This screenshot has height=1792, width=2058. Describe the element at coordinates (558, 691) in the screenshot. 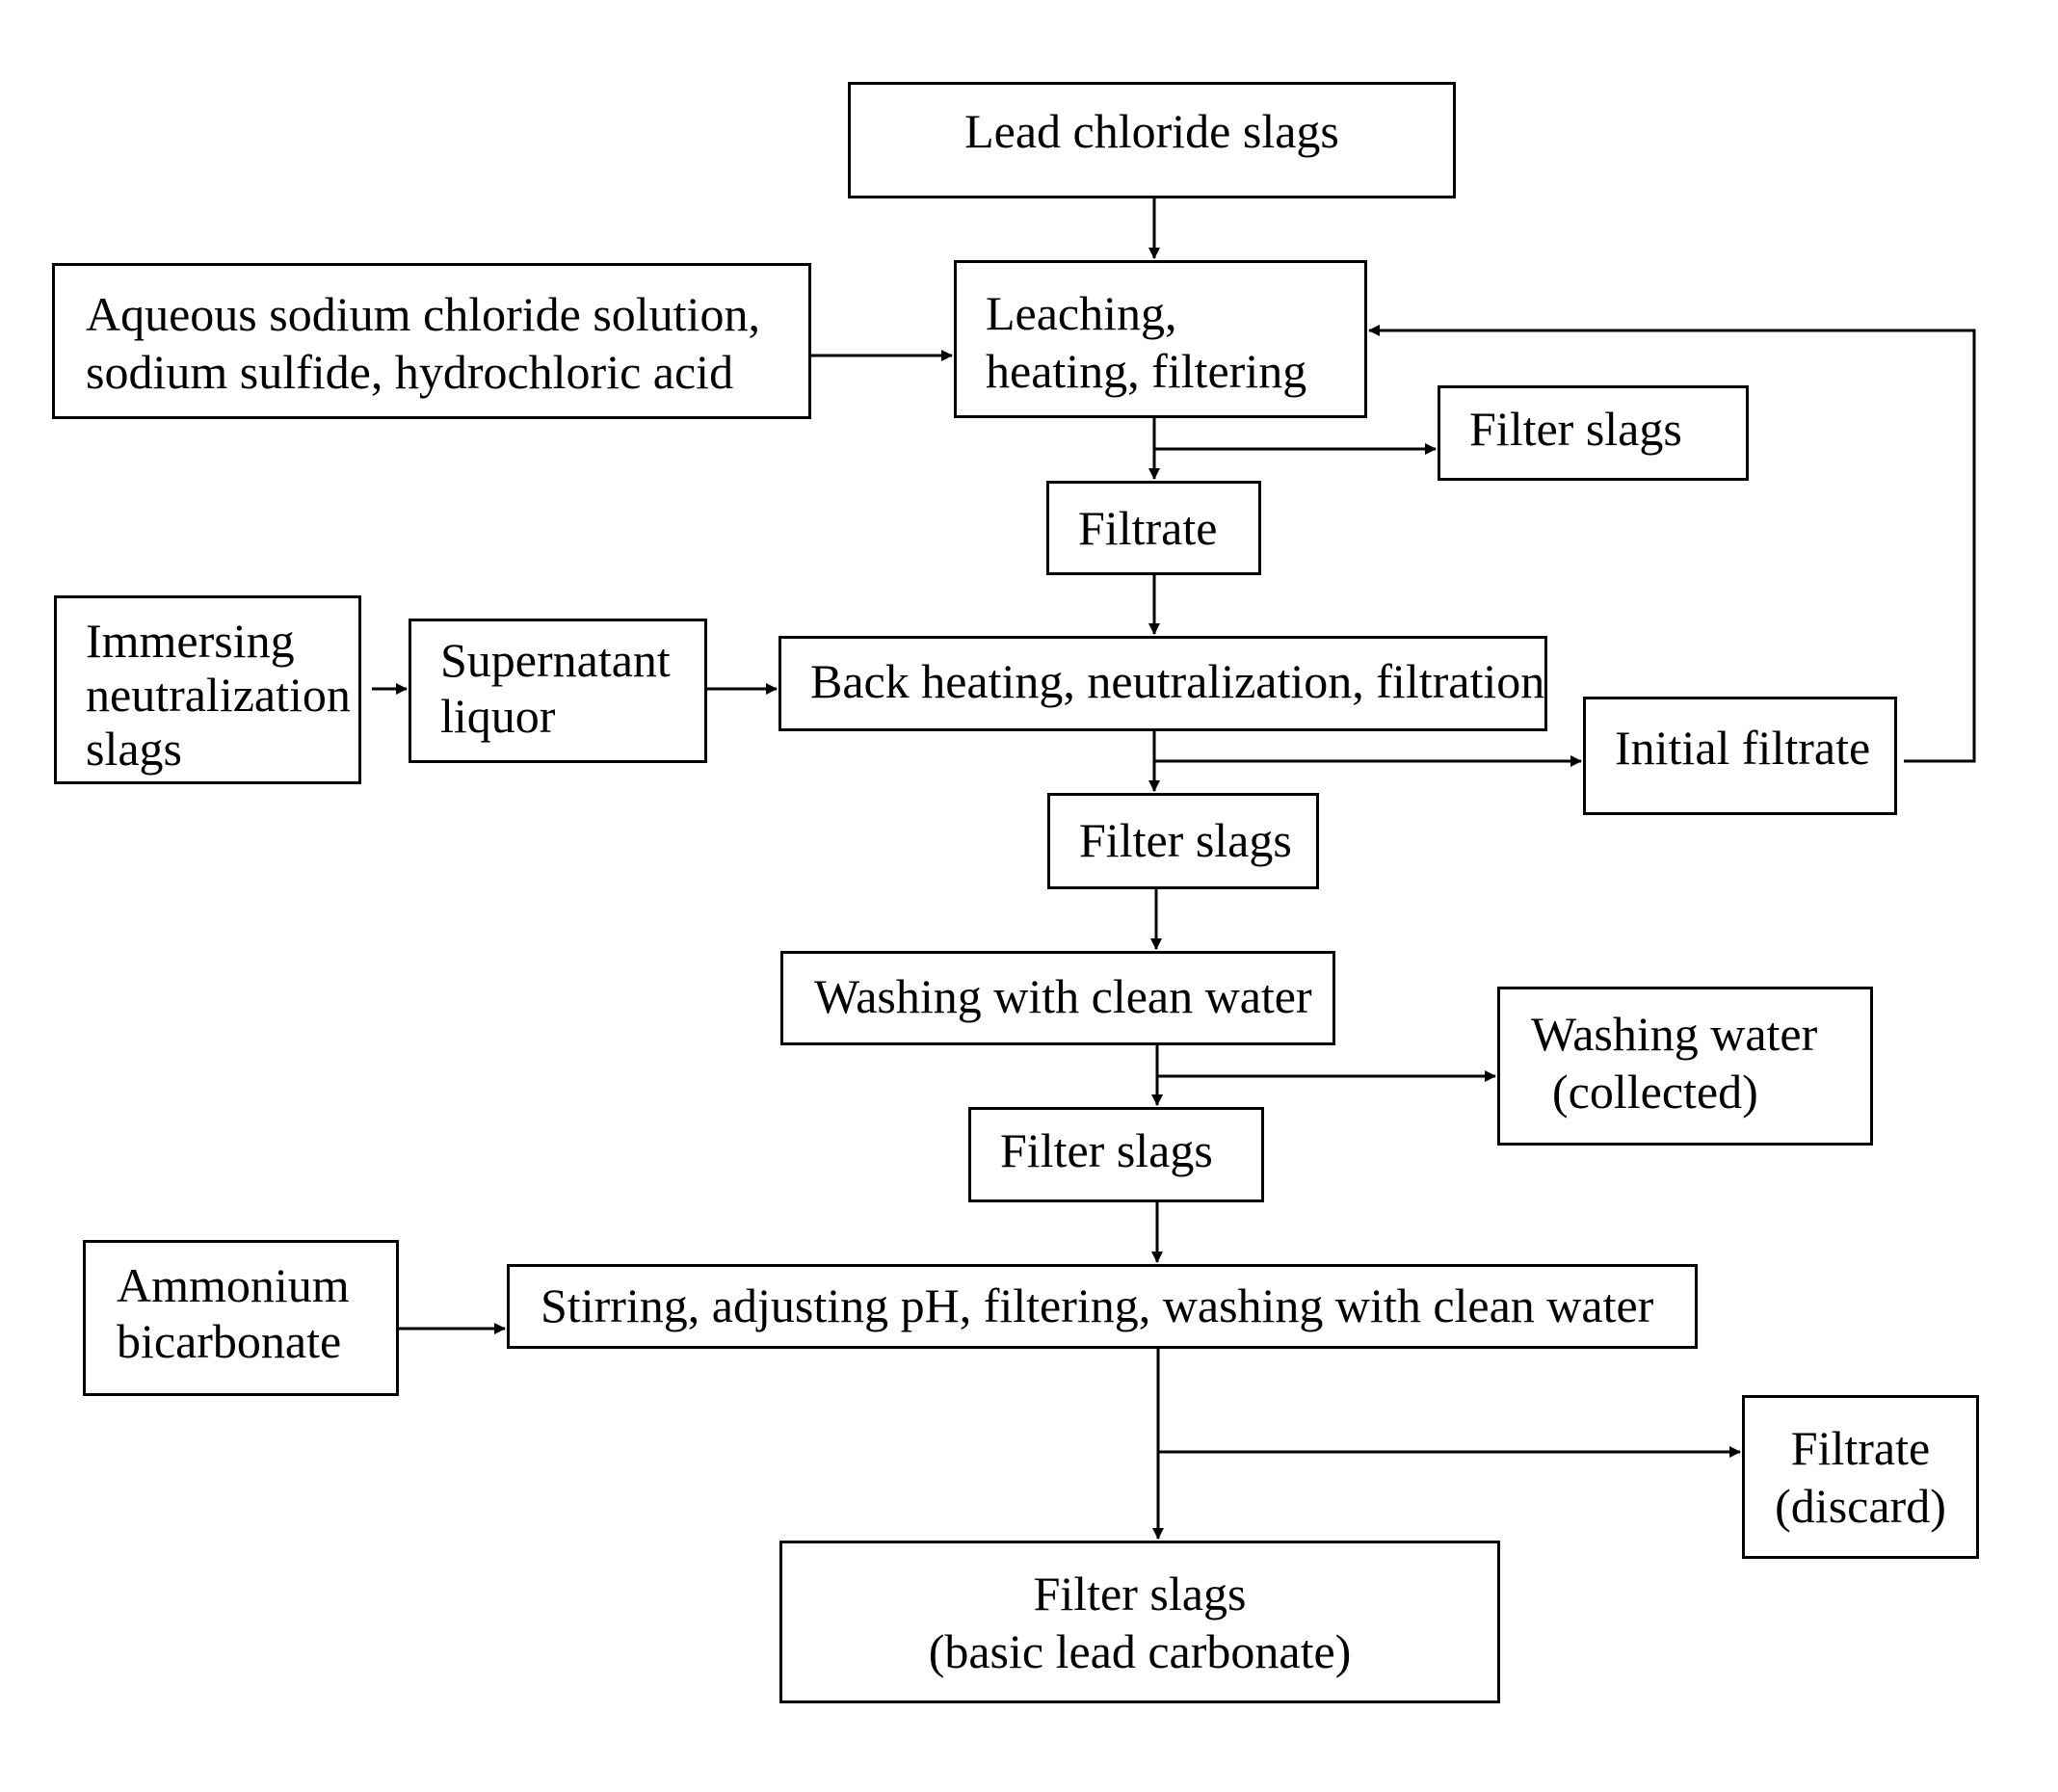

I see `node-supernatant-liquor: Supernatant liquor` at that location.